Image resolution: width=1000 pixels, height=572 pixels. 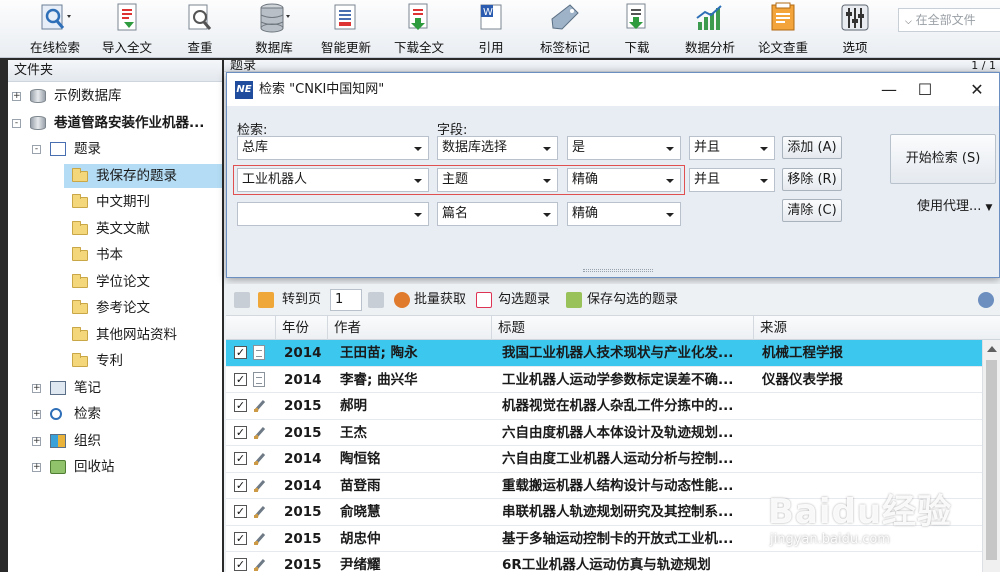 I want to click on match-select-1: 是, so click(x=624, y=148).